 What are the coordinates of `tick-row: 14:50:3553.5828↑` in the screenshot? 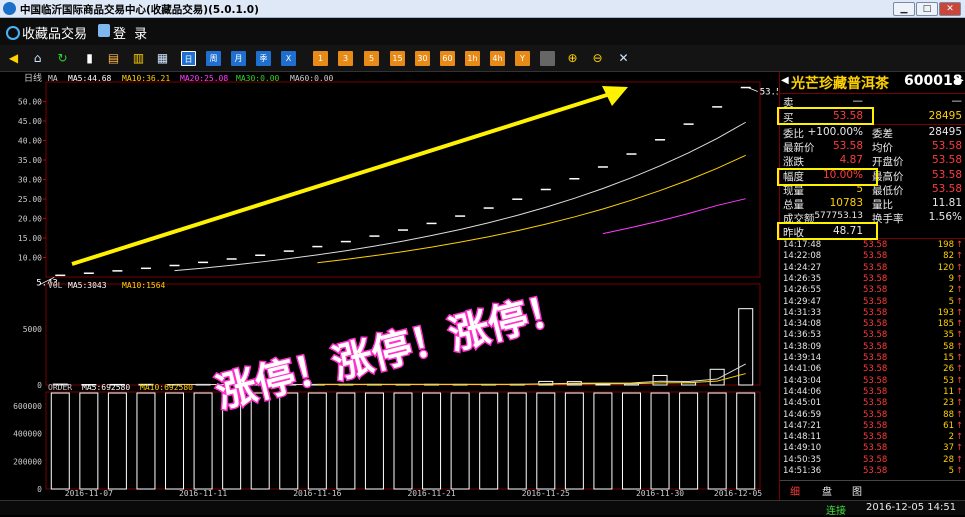 It's located at (872, 460).